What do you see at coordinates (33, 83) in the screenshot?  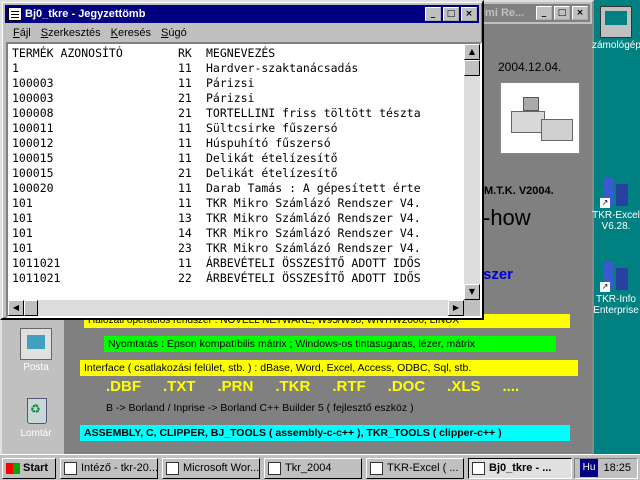 I see `product-id-cell: 100003` at bounding box center [33, 83].